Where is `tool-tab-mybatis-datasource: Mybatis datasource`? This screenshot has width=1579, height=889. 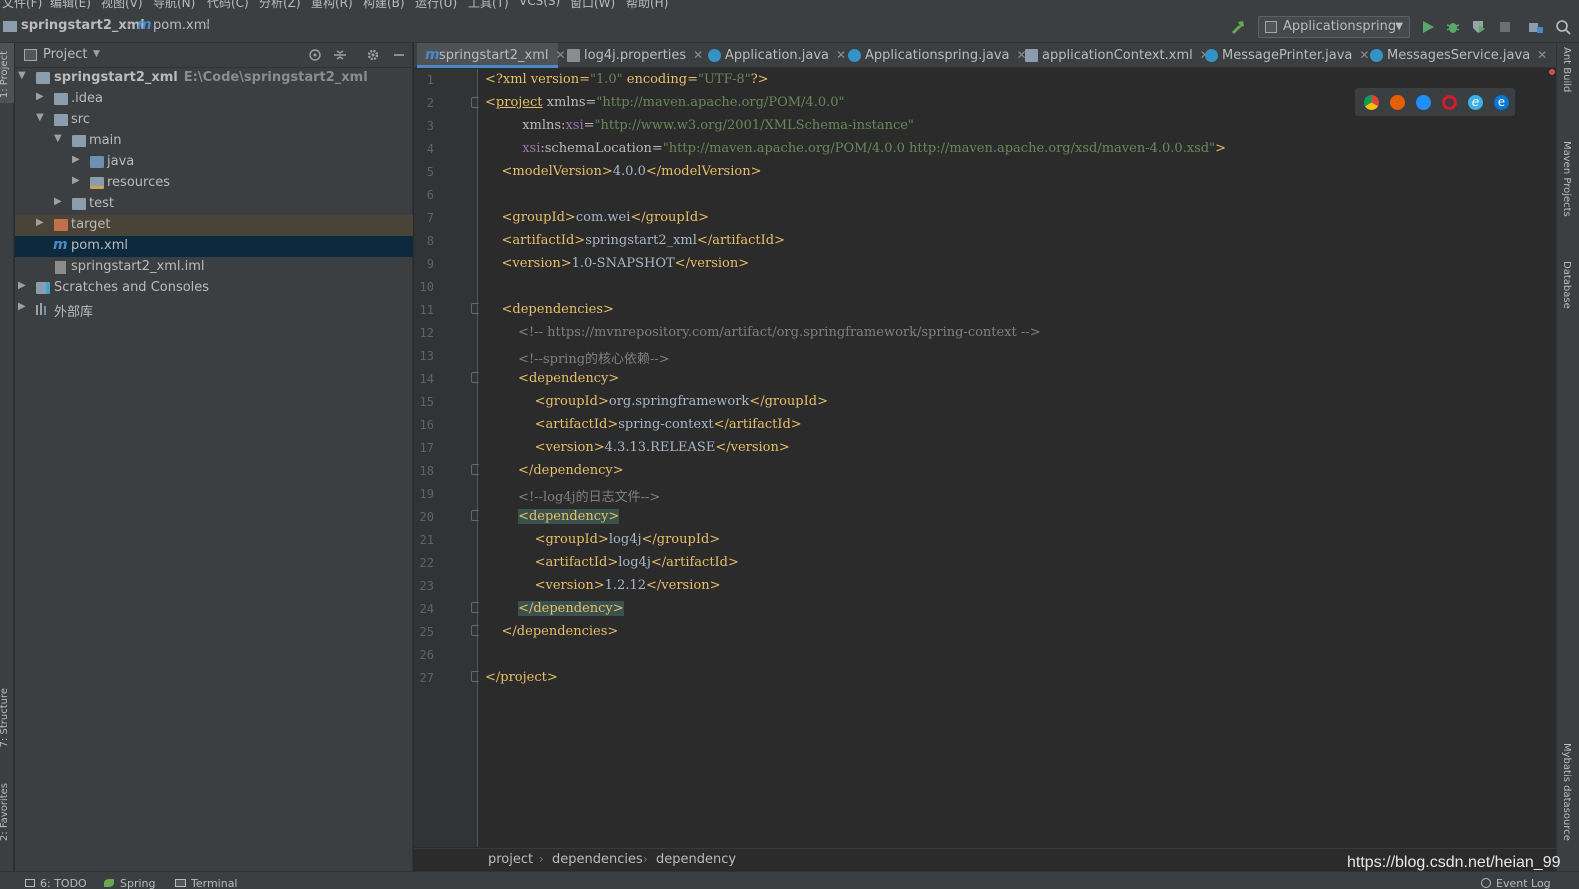 tool-tab-mybatis-datasource: Mybatis datasource is located at coordinates (1566, 792).